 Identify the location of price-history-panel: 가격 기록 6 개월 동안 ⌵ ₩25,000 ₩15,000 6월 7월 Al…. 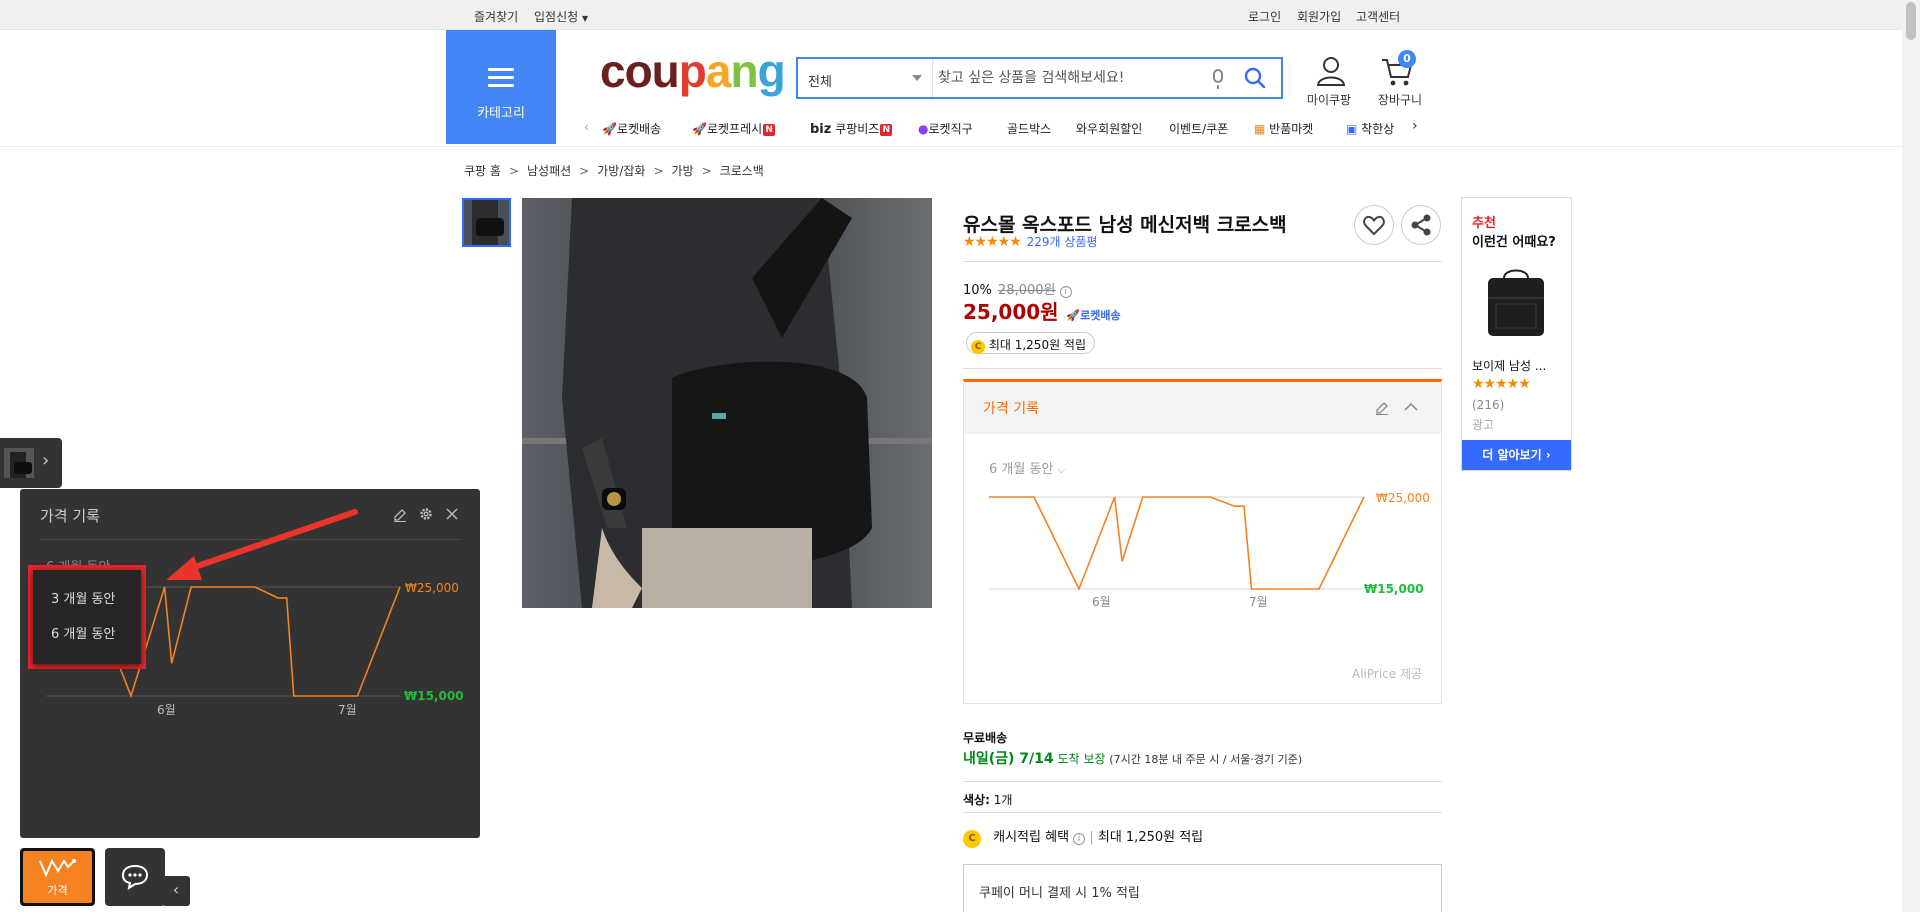
(1202, 541).